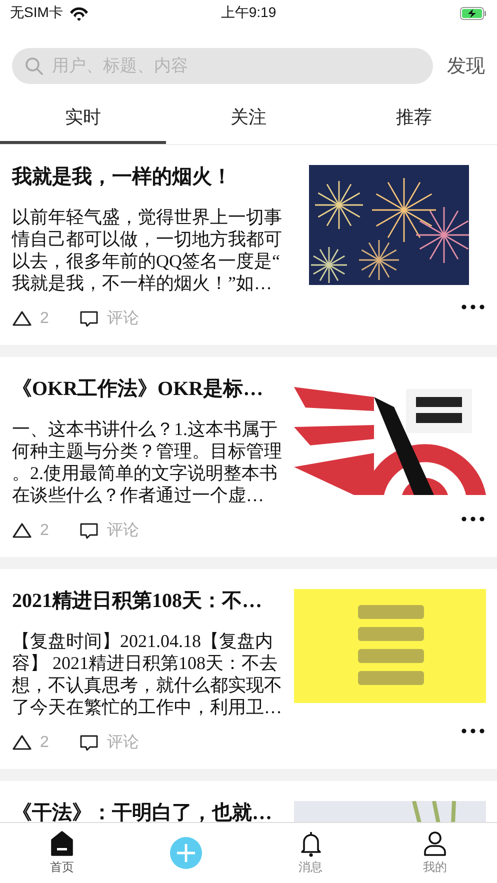  What do you see at coordinates (310, 853) in the screenshot?
I see `tab-bar-item: 消息` at bounding box center [310, 853].